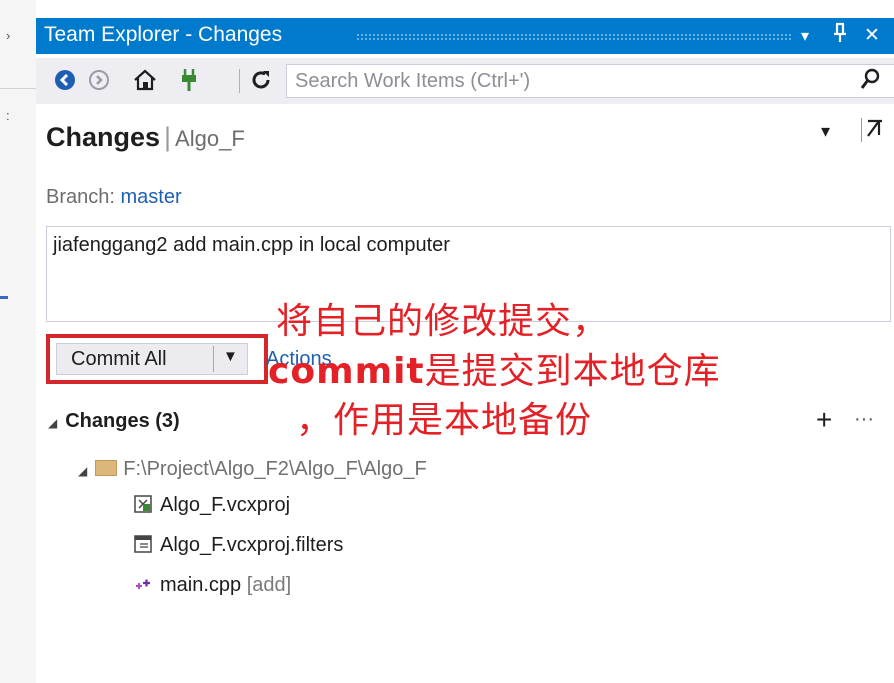  I want to click on more-options-button: ···, so click(864, 419).